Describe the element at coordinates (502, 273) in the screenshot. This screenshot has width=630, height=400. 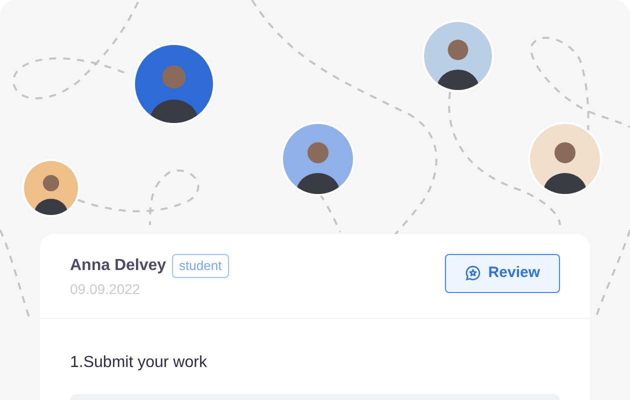
I see `review-button: Review` at that location.